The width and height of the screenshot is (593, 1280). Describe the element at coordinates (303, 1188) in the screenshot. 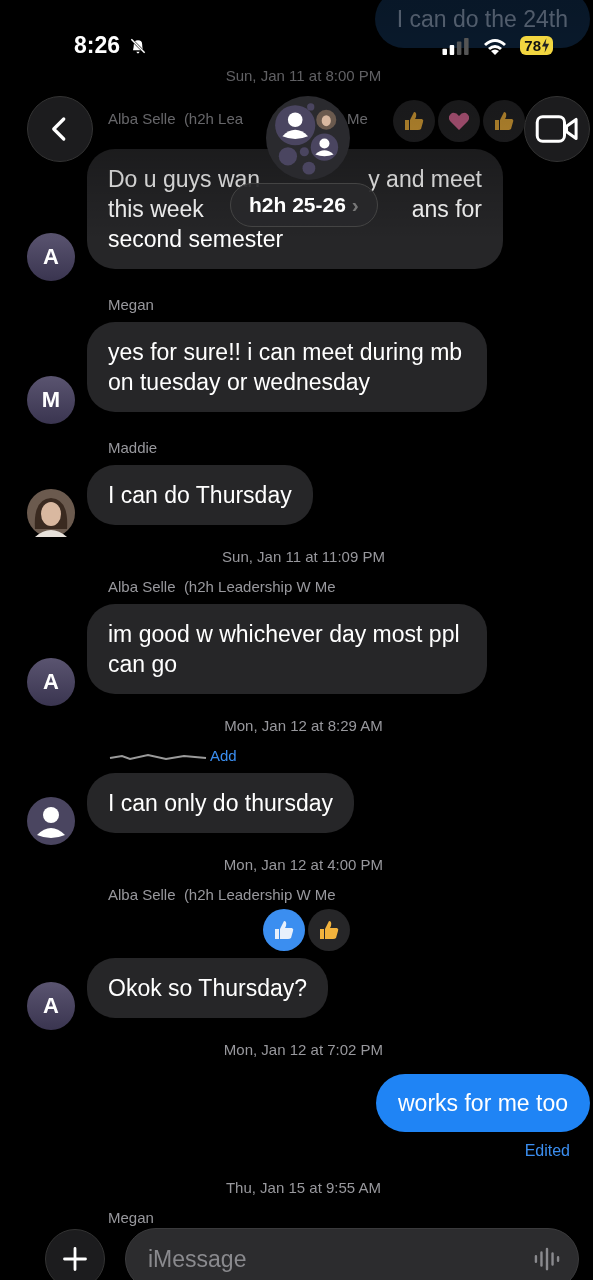

I see `timestamp: Thu, Jan 15 at 9:55 AM` at that location.